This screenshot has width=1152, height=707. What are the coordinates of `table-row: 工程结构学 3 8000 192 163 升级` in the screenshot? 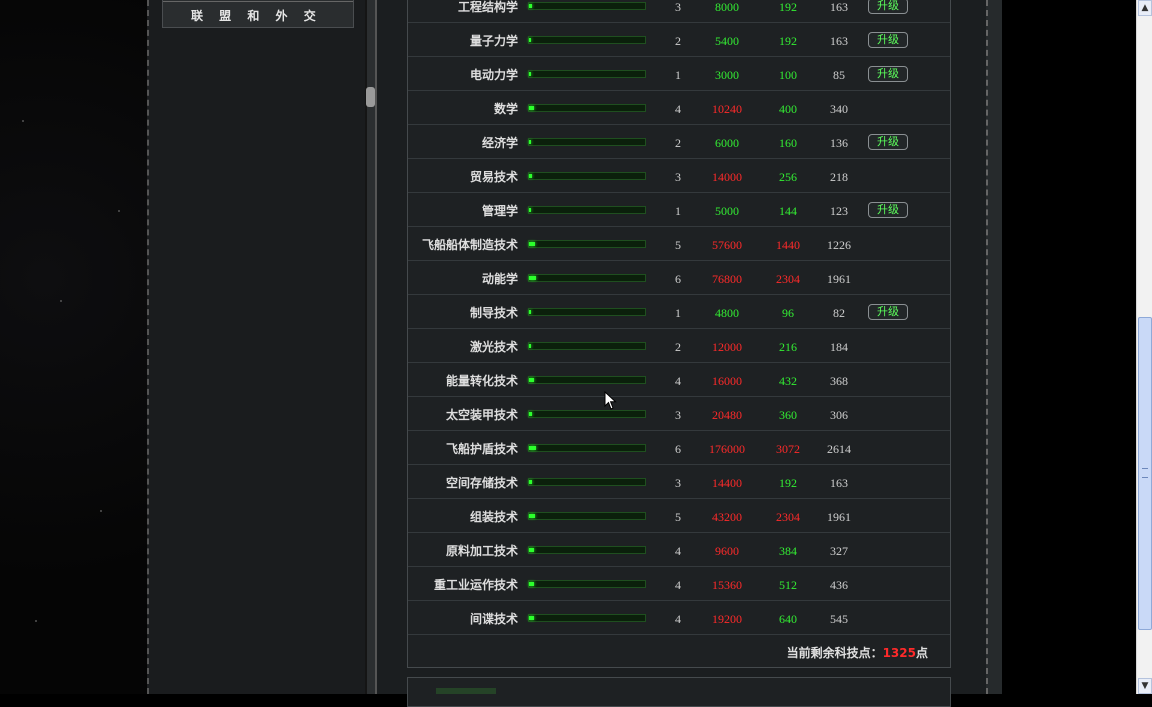 It's located at (679, 11).